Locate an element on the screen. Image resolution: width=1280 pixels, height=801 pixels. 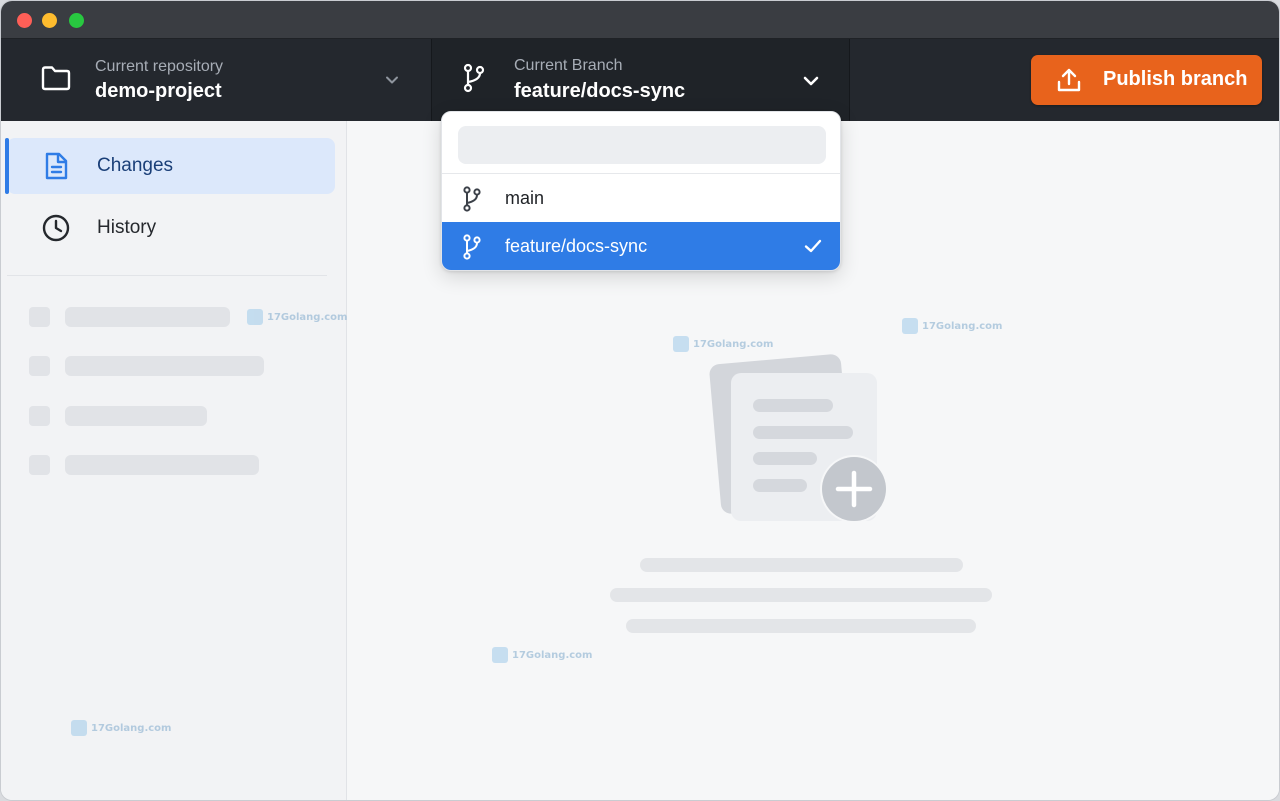
sidebar-item-history: History is located at coordinates (171, 228).